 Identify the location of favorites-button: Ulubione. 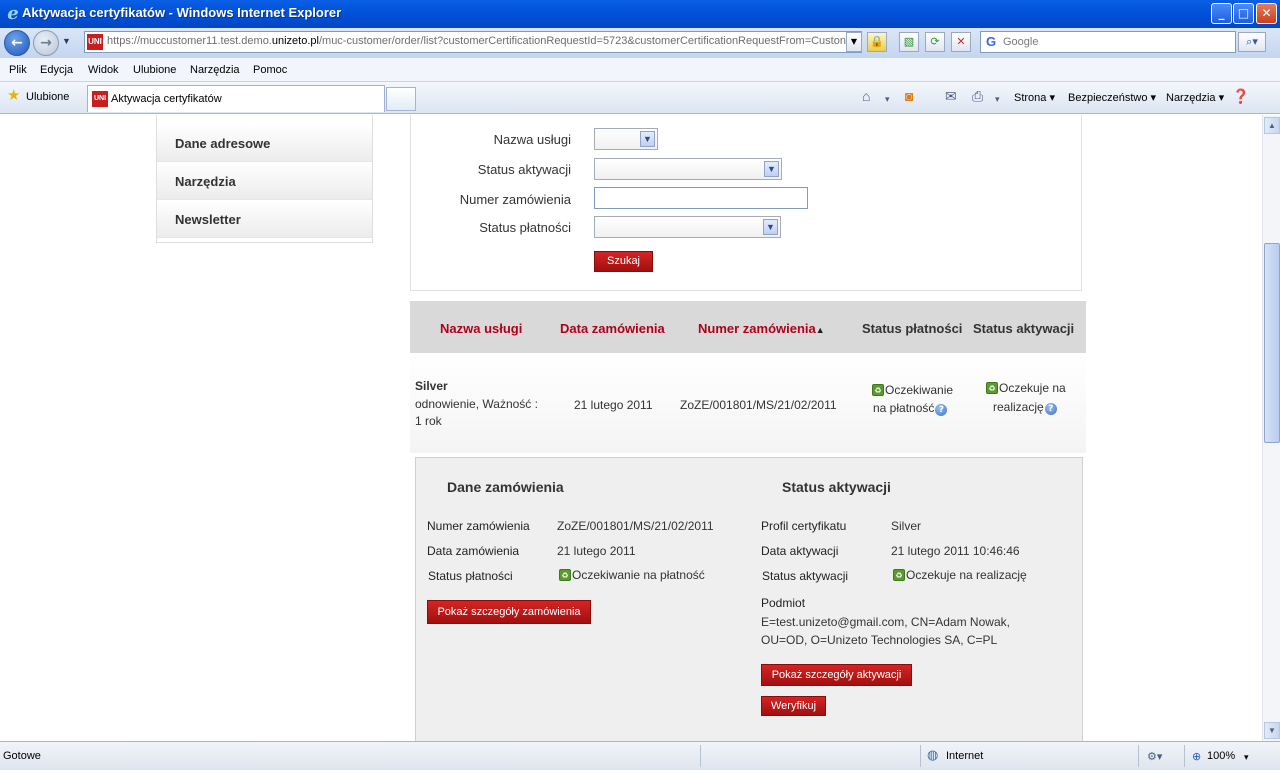
(47, 97).